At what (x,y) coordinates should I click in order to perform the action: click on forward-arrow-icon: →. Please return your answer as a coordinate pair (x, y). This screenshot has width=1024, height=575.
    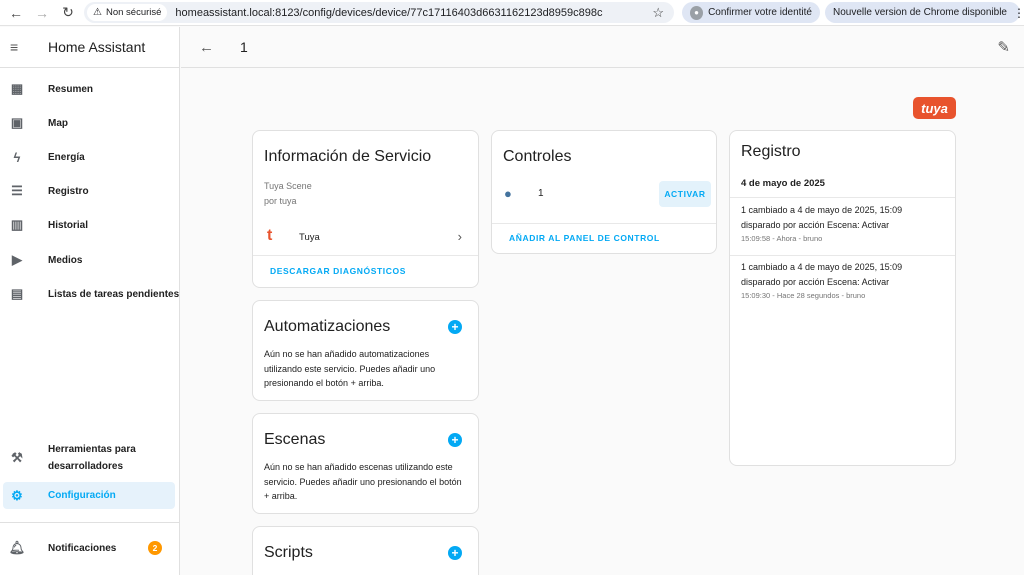
    Looking at the image, I should click on (42, 13).